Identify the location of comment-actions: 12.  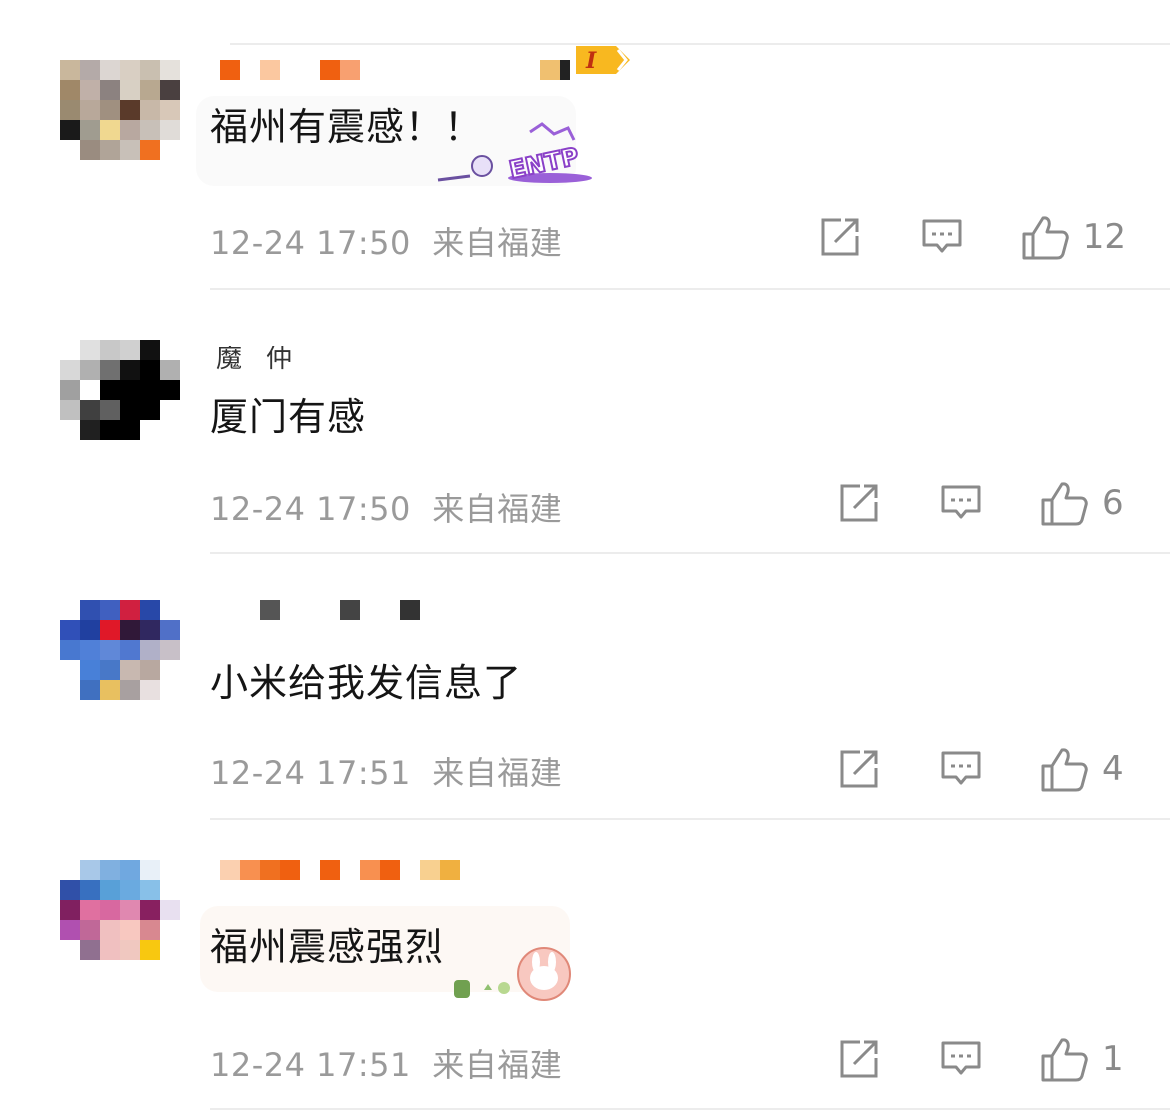
(972, 237).